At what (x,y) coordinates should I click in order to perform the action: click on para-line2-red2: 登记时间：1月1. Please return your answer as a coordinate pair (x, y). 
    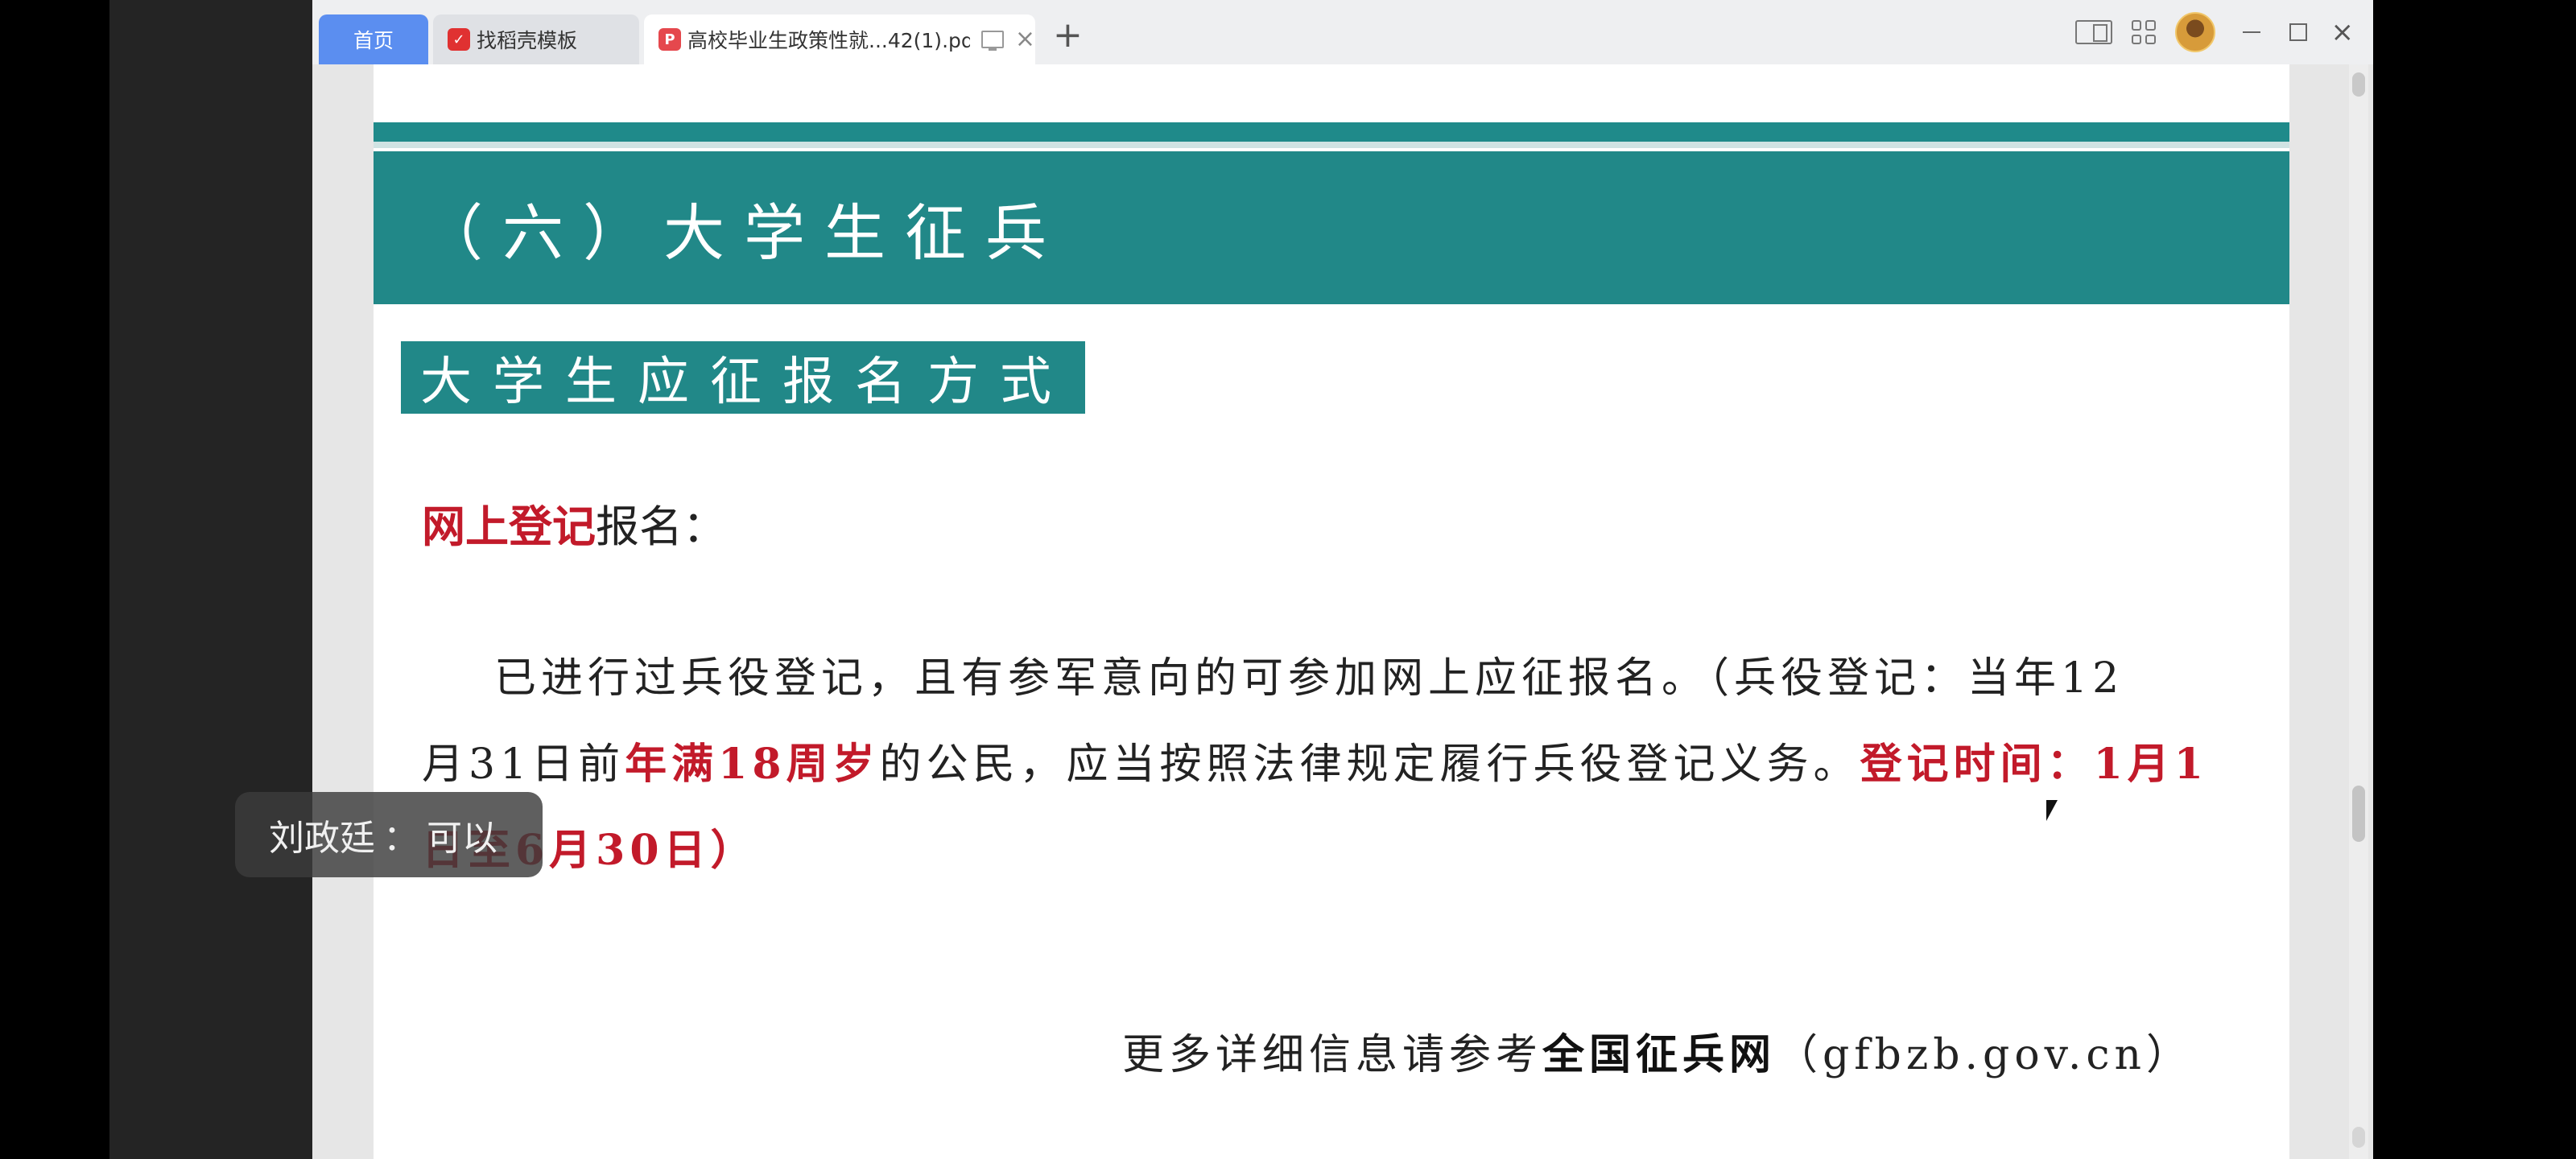
    Looking at the image, I should click on (2034, 764).